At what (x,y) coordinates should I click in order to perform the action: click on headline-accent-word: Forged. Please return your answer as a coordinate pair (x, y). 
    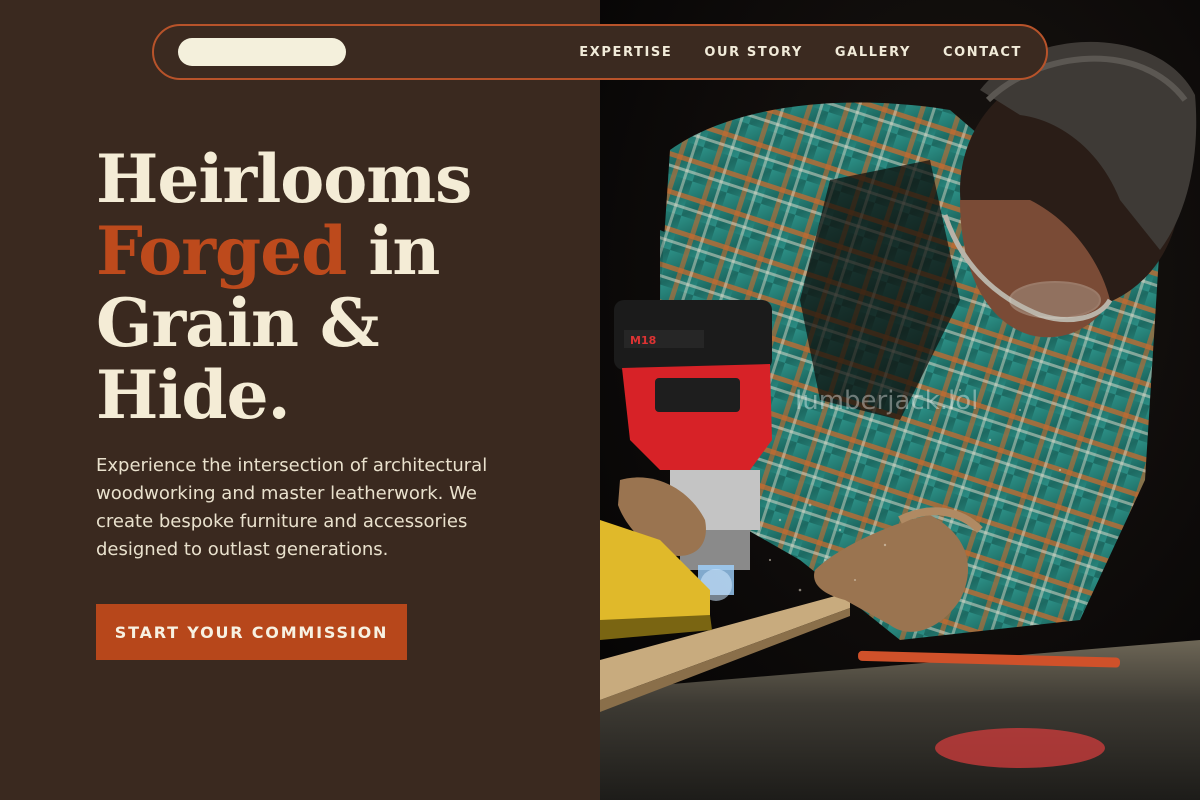
    Looking at the image, I should click on (221, 251).